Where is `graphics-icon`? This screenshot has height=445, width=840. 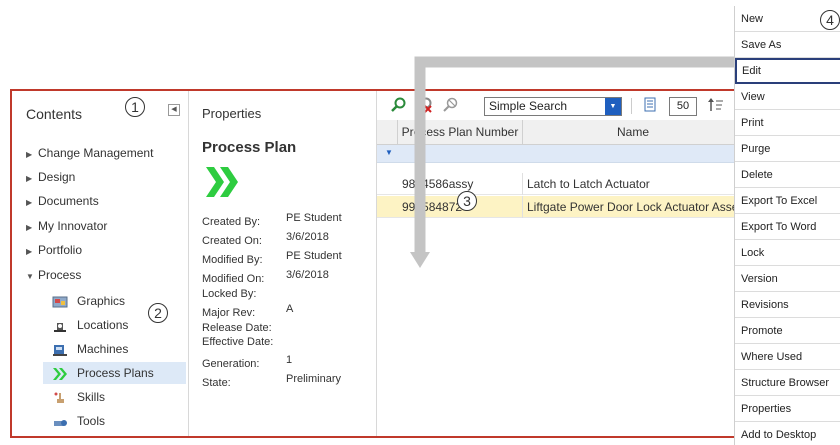
graphics-icon is located at coordinates (60, 302).